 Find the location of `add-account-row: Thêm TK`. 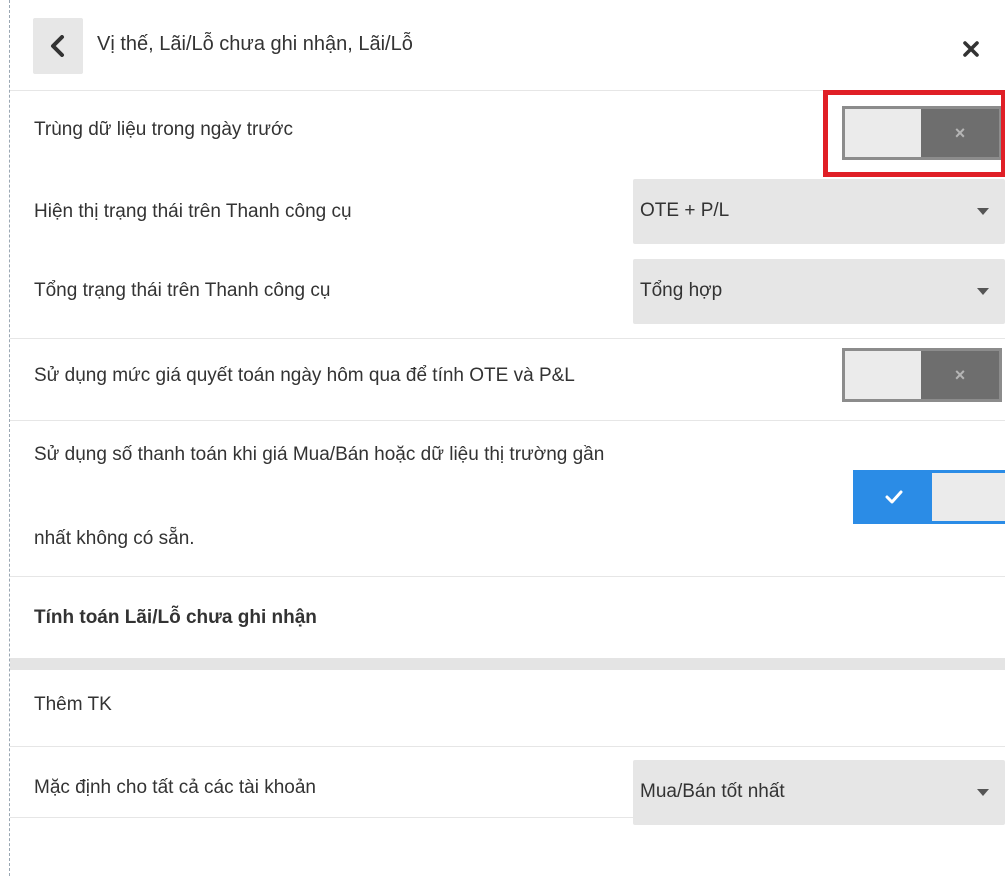

add-account-row: Thêm TK is located at coordinates (507, 708).